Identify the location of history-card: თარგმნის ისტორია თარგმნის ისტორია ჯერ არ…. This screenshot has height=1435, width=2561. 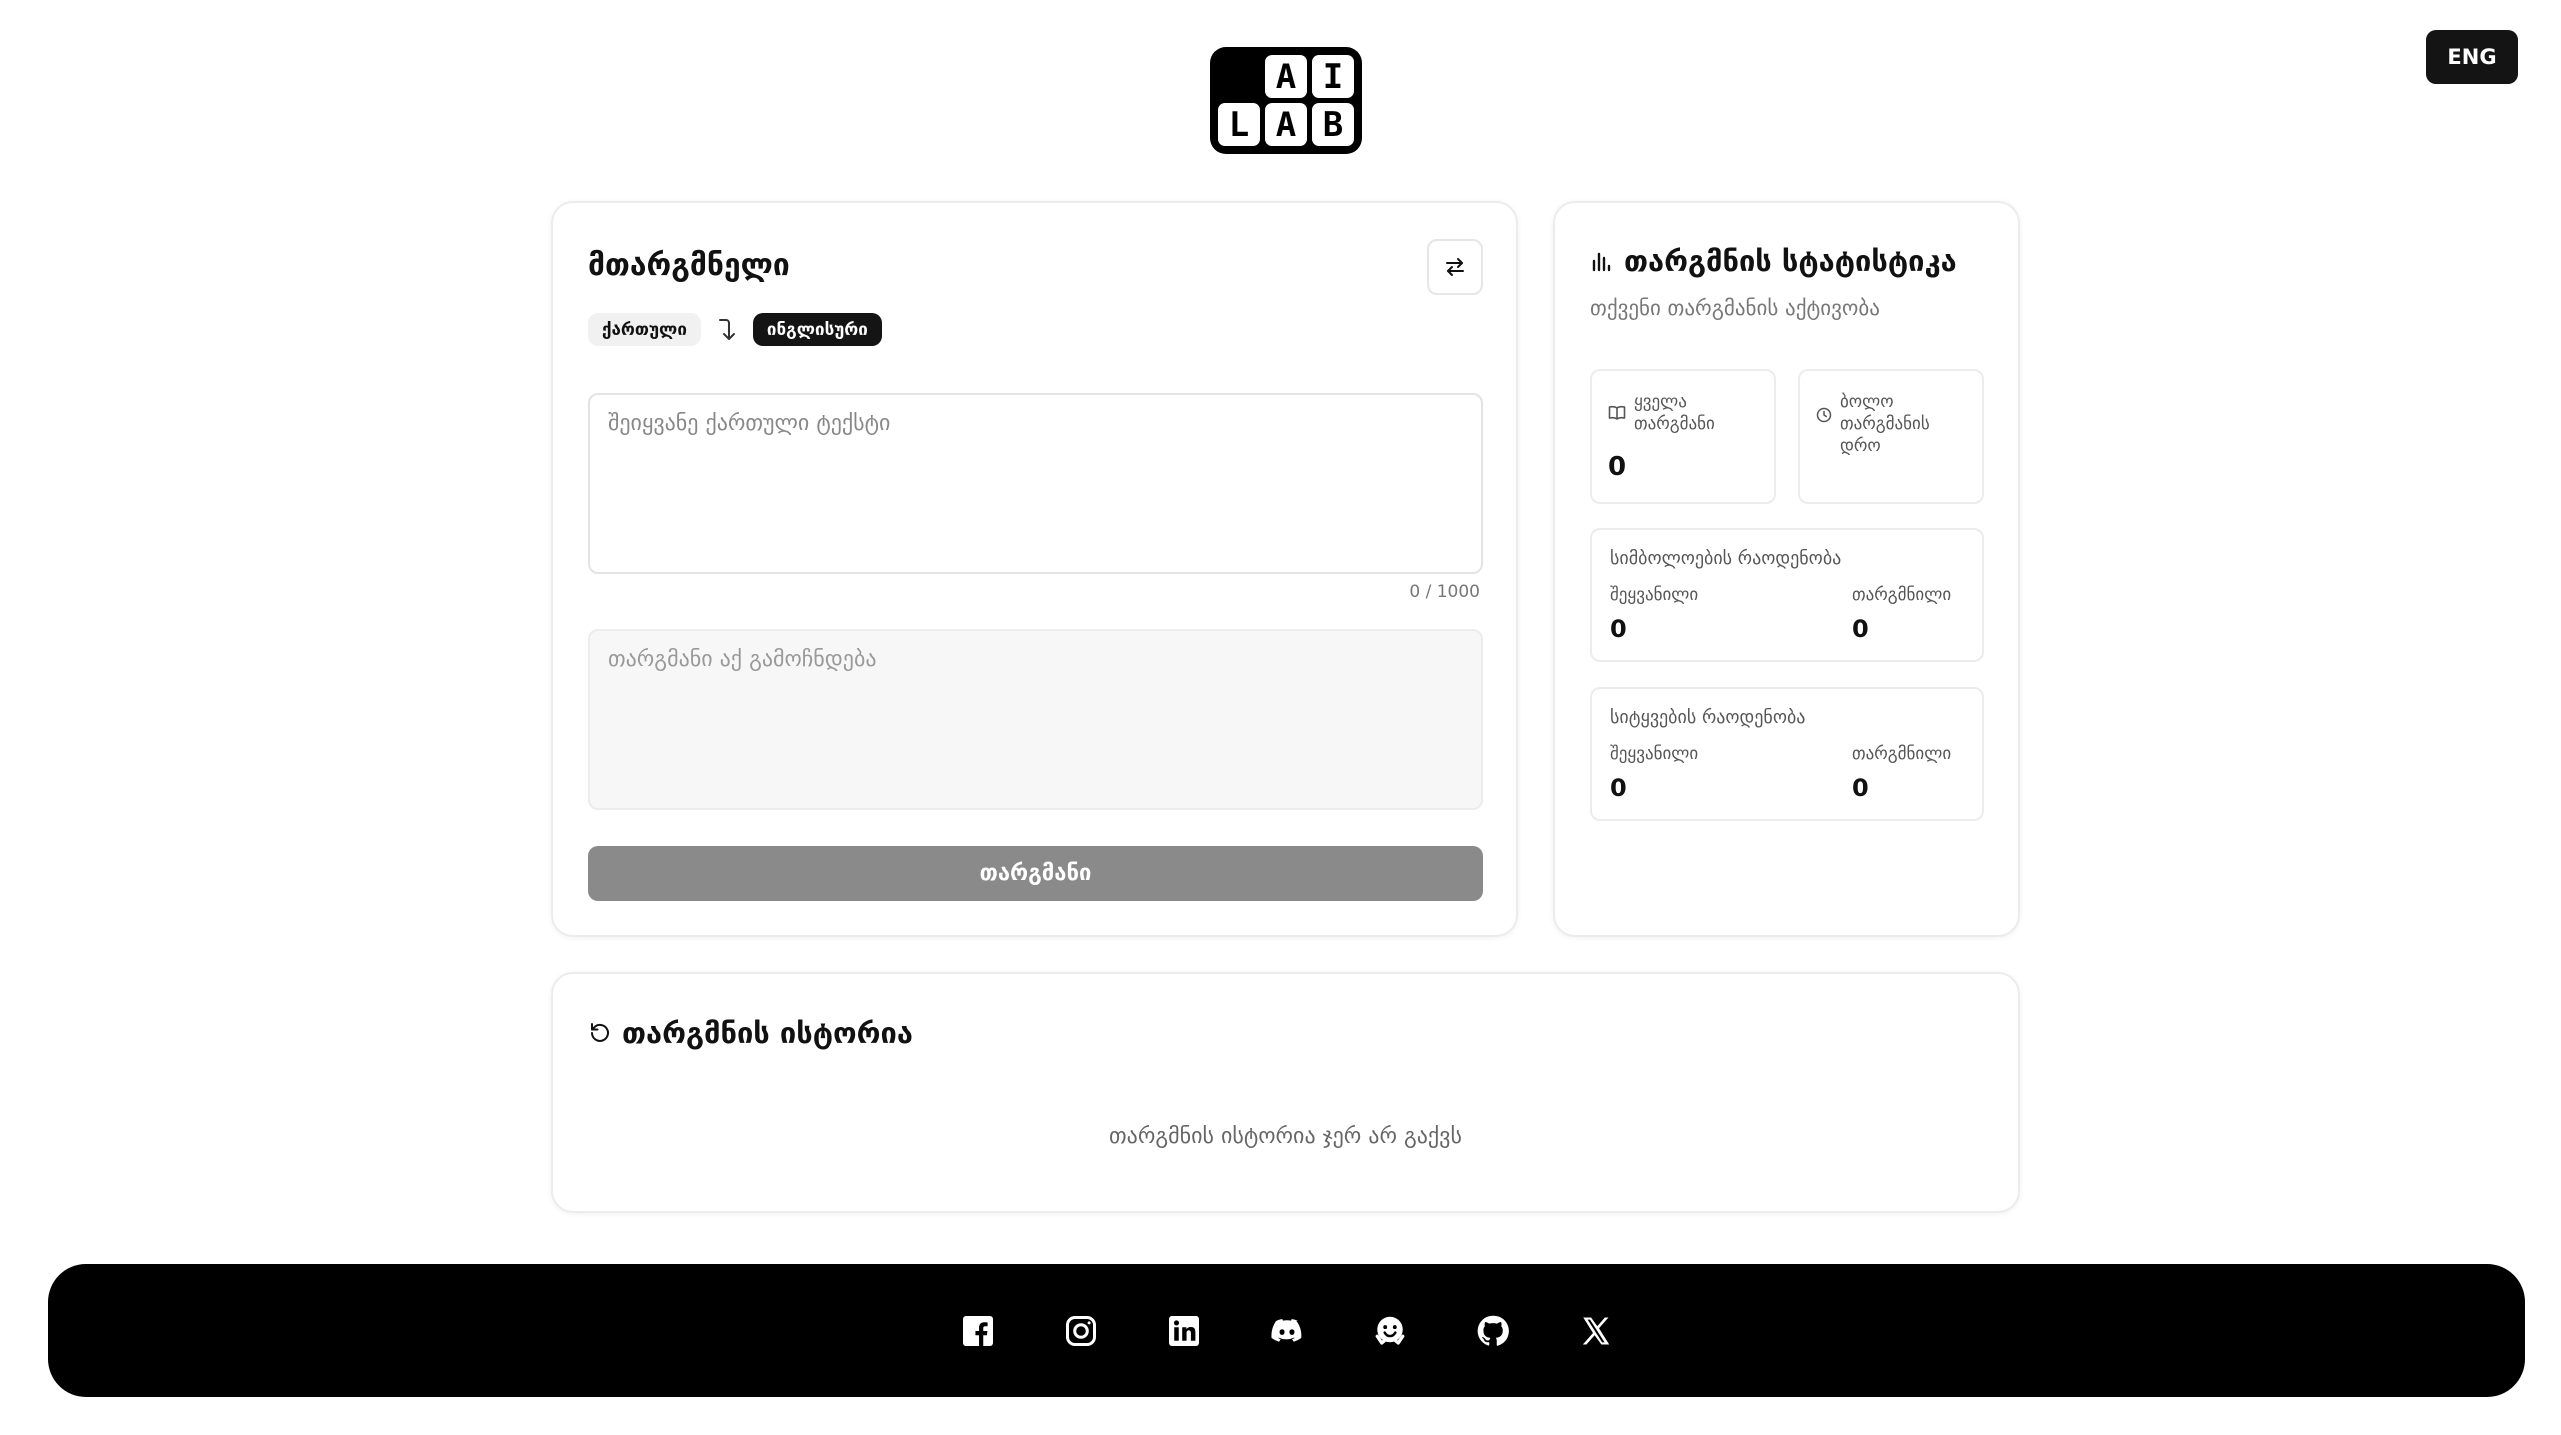
(1285, 1092).